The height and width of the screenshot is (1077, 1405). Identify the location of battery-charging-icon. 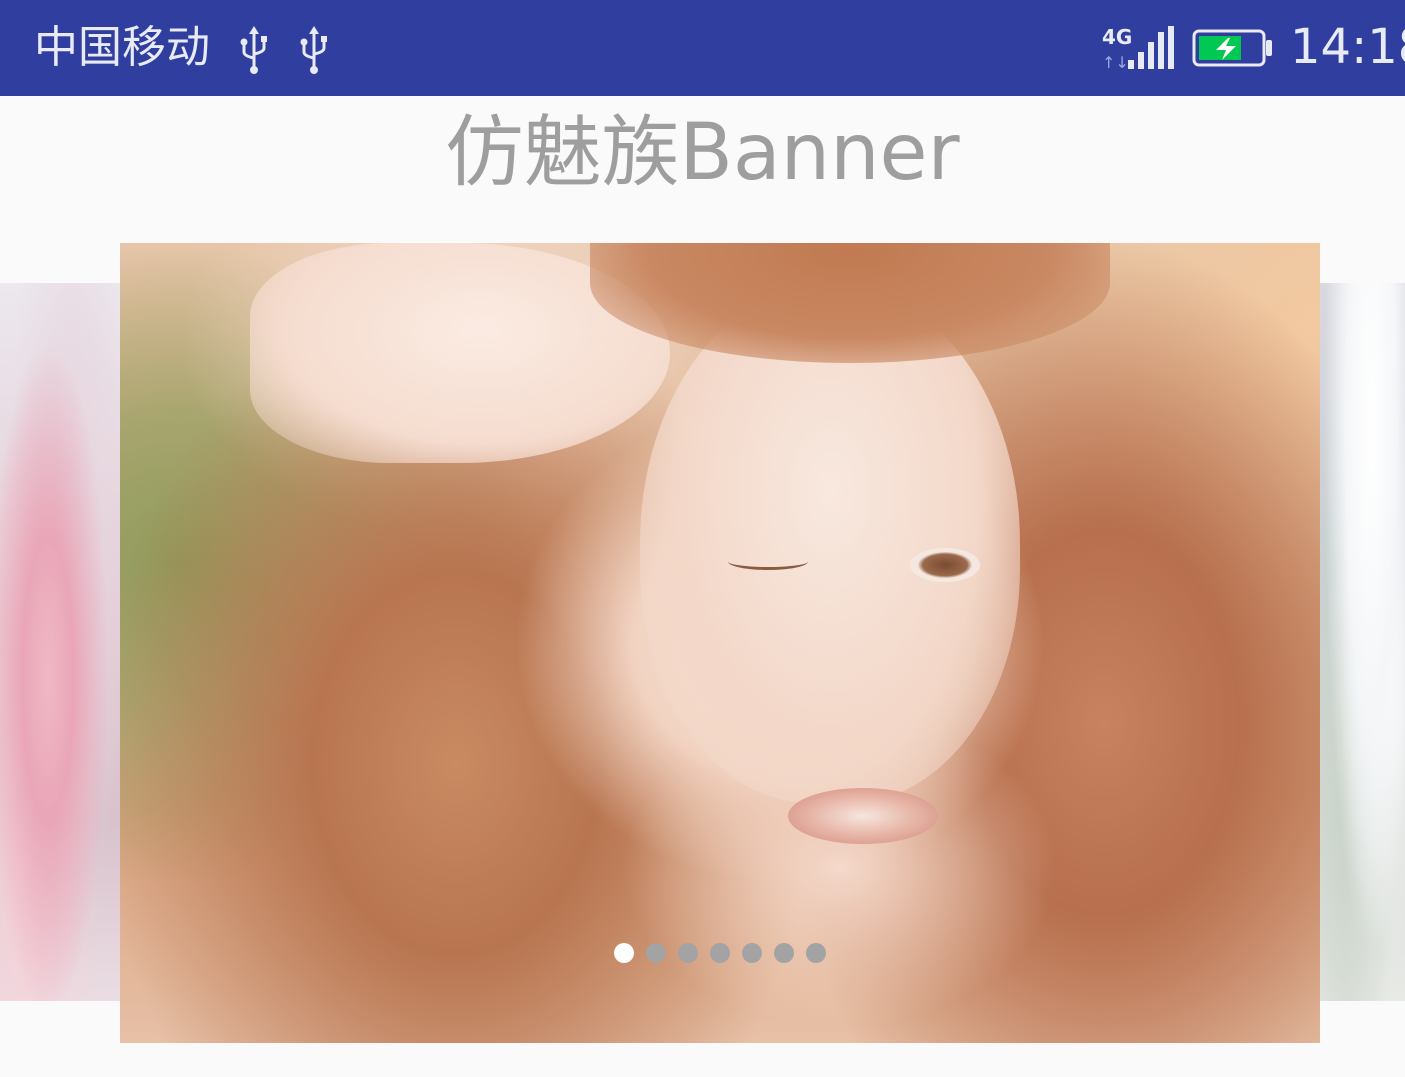
(1232, 48).